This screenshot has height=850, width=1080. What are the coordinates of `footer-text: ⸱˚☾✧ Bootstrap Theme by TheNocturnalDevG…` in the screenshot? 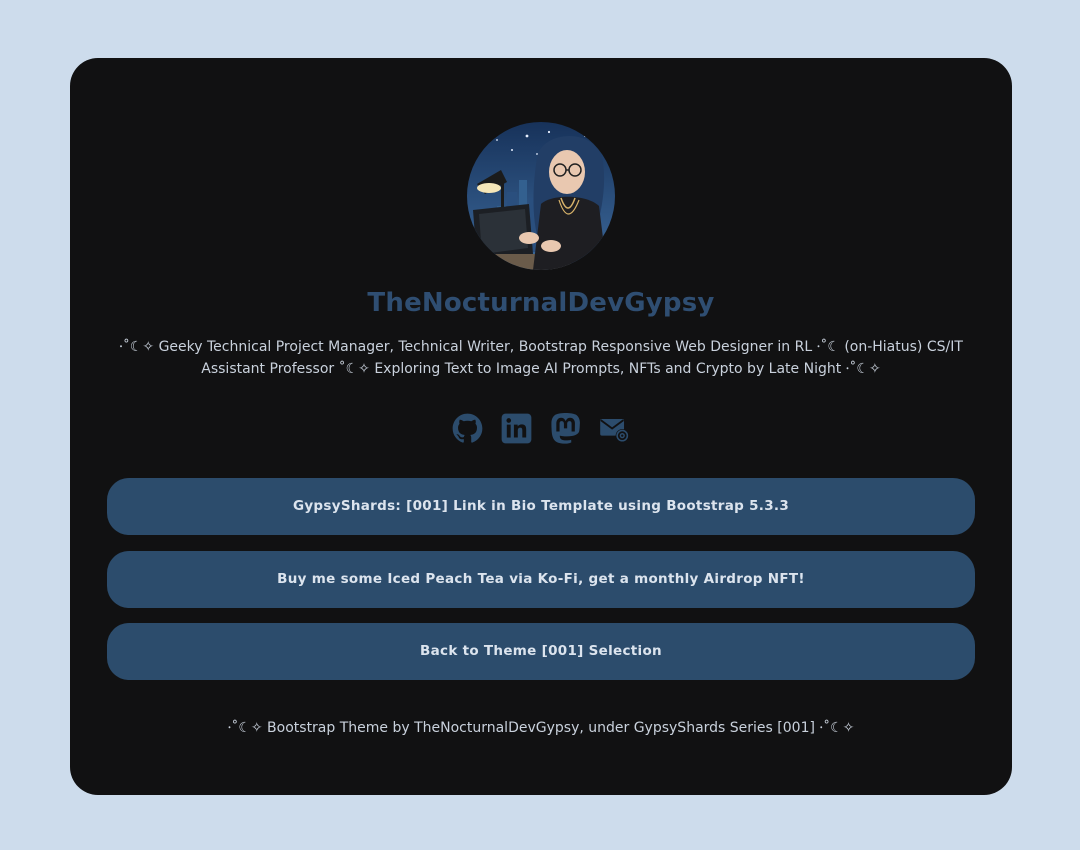 It's located at (541, 728).